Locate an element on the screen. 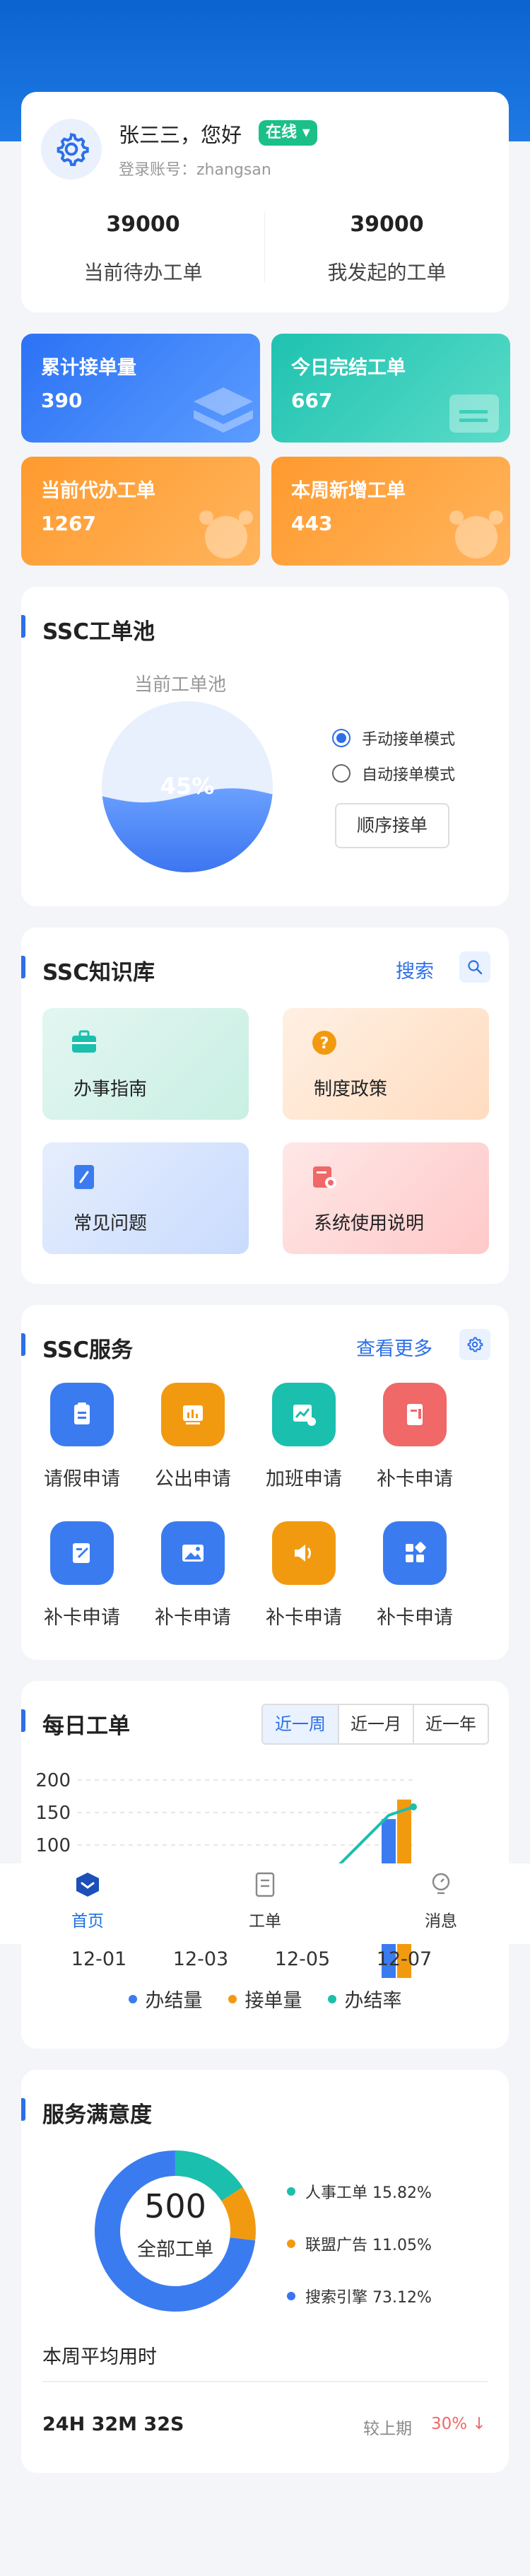  tile-title: 累计接单量 is located at coordinates (88, 368).